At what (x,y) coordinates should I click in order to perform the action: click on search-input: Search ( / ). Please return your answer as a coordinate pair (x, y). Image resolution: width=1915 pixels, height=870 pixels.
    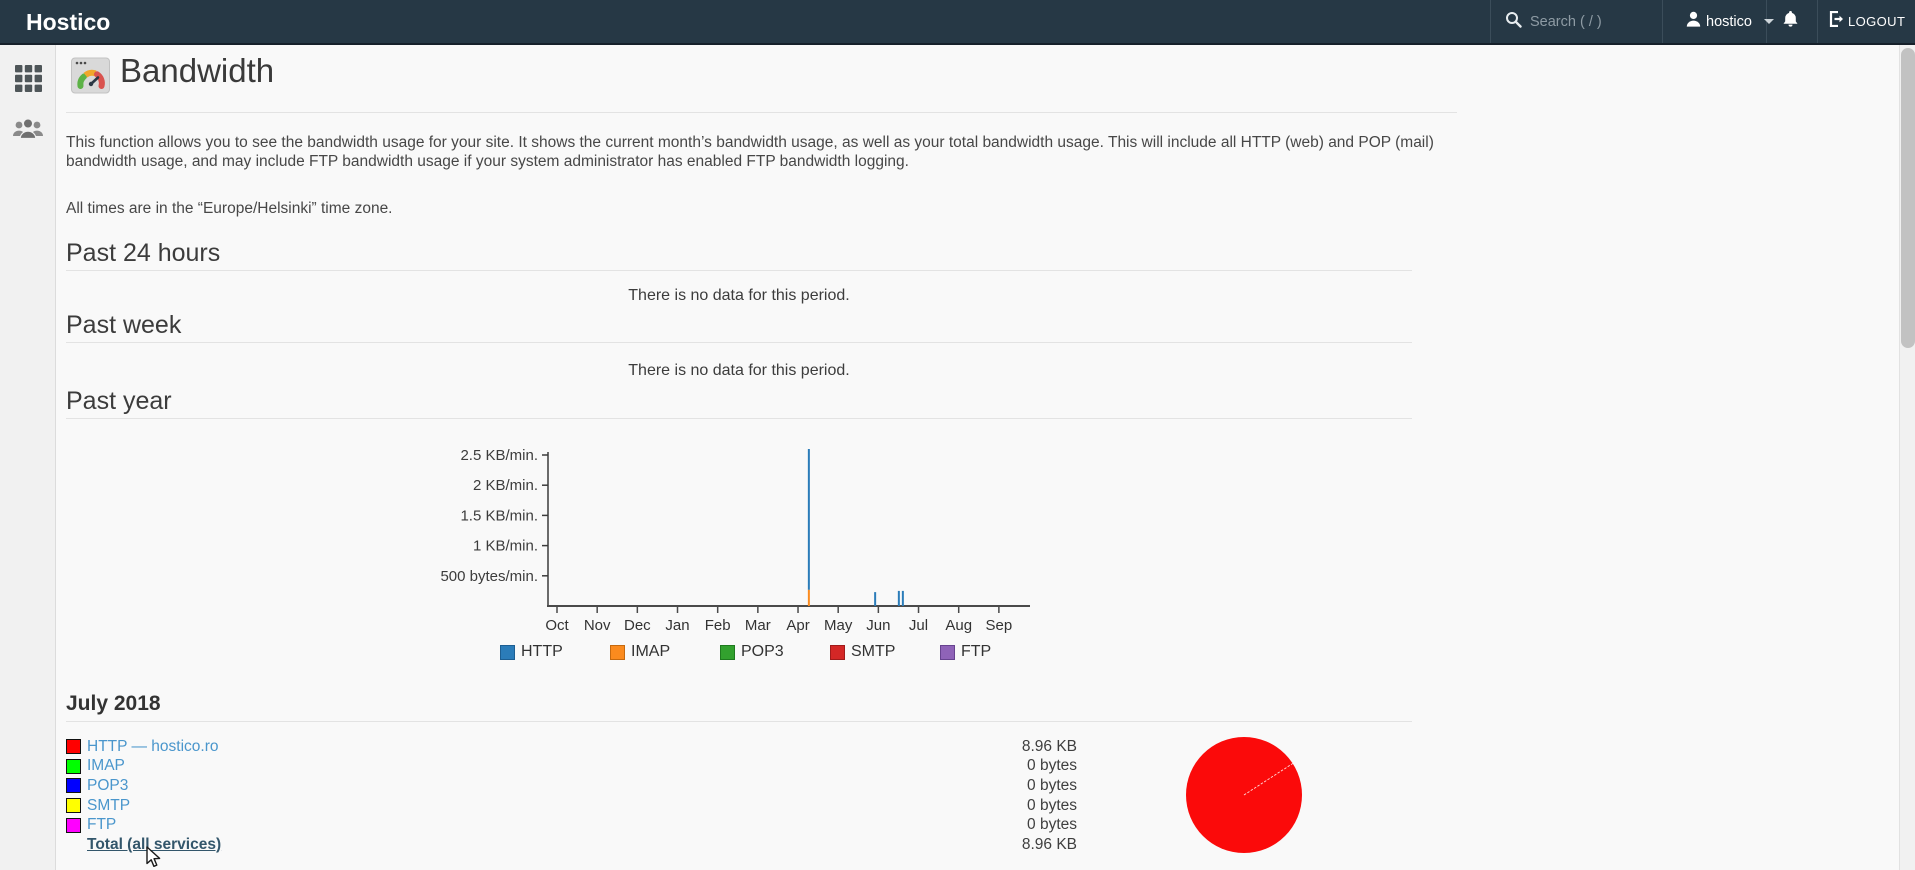
    Looking at the image, I should click on (1580, 21).